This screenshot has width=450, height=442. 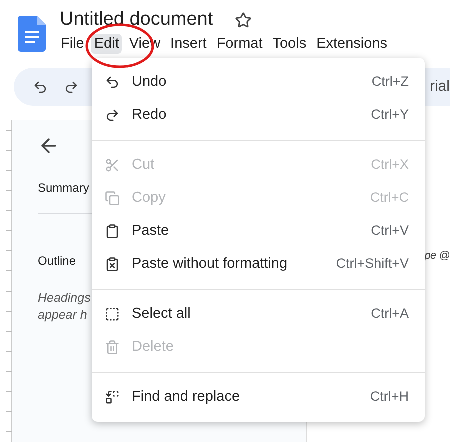 I want to click on menu-item: Paste without formatting Ctrl+Shift+V, so click(x=258, y=264).